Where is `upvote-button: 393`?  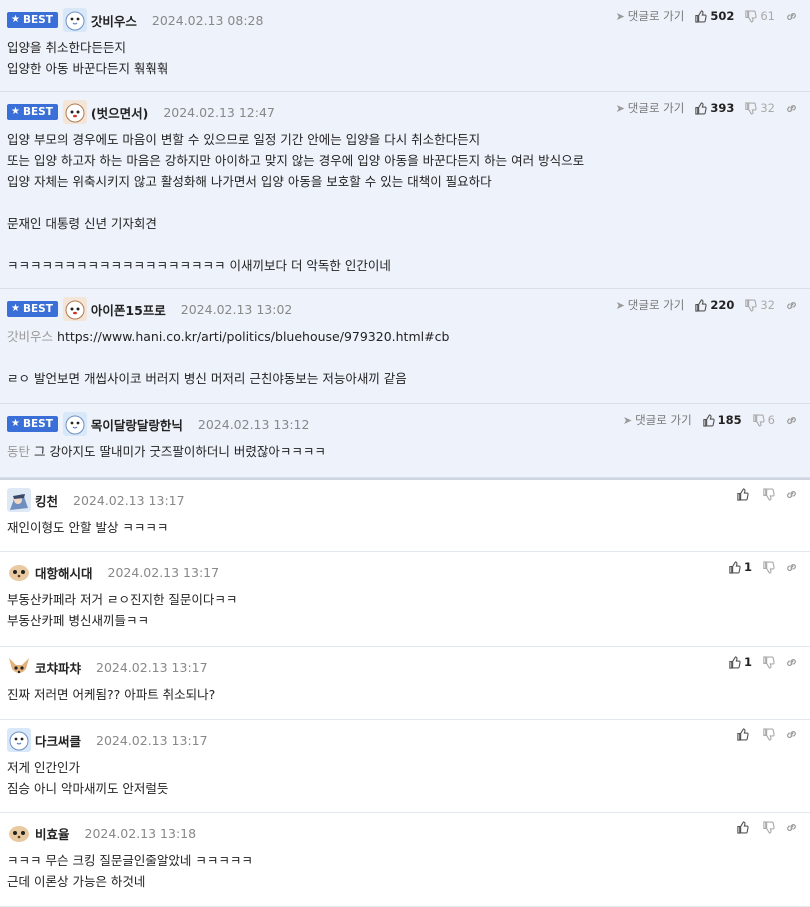
upvote-button: 393 is located at coordinates (714, 108).